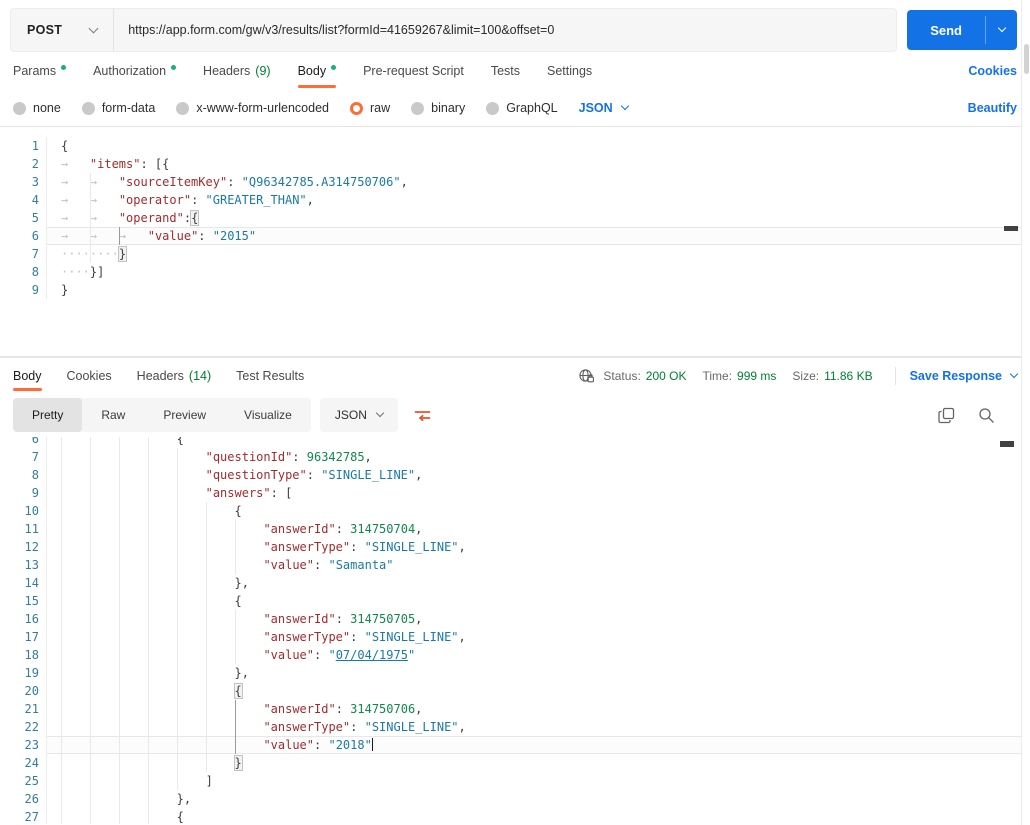 This screenshot has width=1030, height=825. Describe the element at coordinates (35, 441) in the screenshot. I see `line-number: 6` at that location.